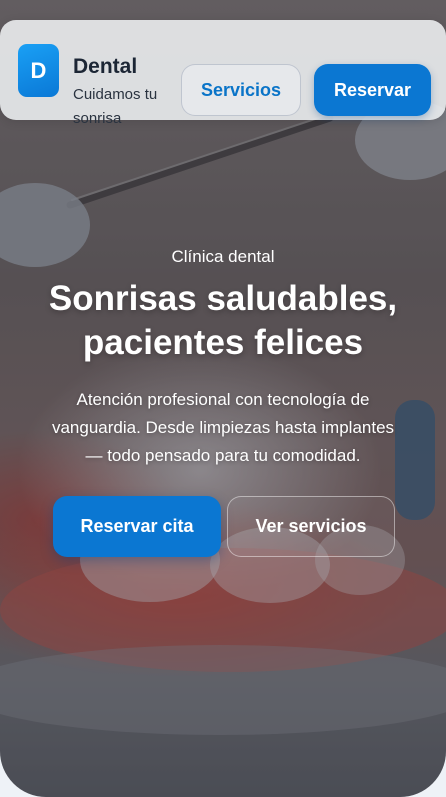  Describe the element at coordinates (105, 67) in the screenshot. I see `brand-name: Dental` at that location.